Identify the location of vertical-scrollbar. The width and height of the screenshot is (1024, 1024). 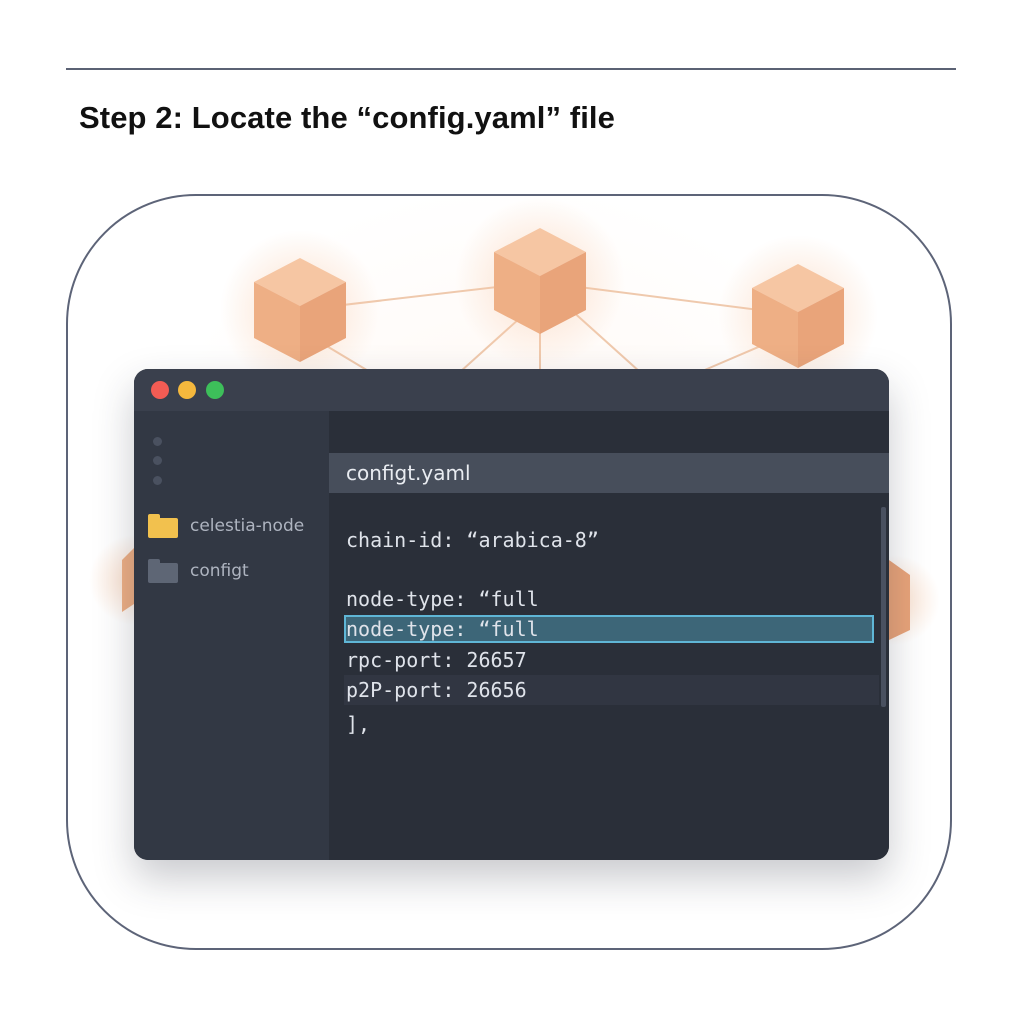
(883, 607).